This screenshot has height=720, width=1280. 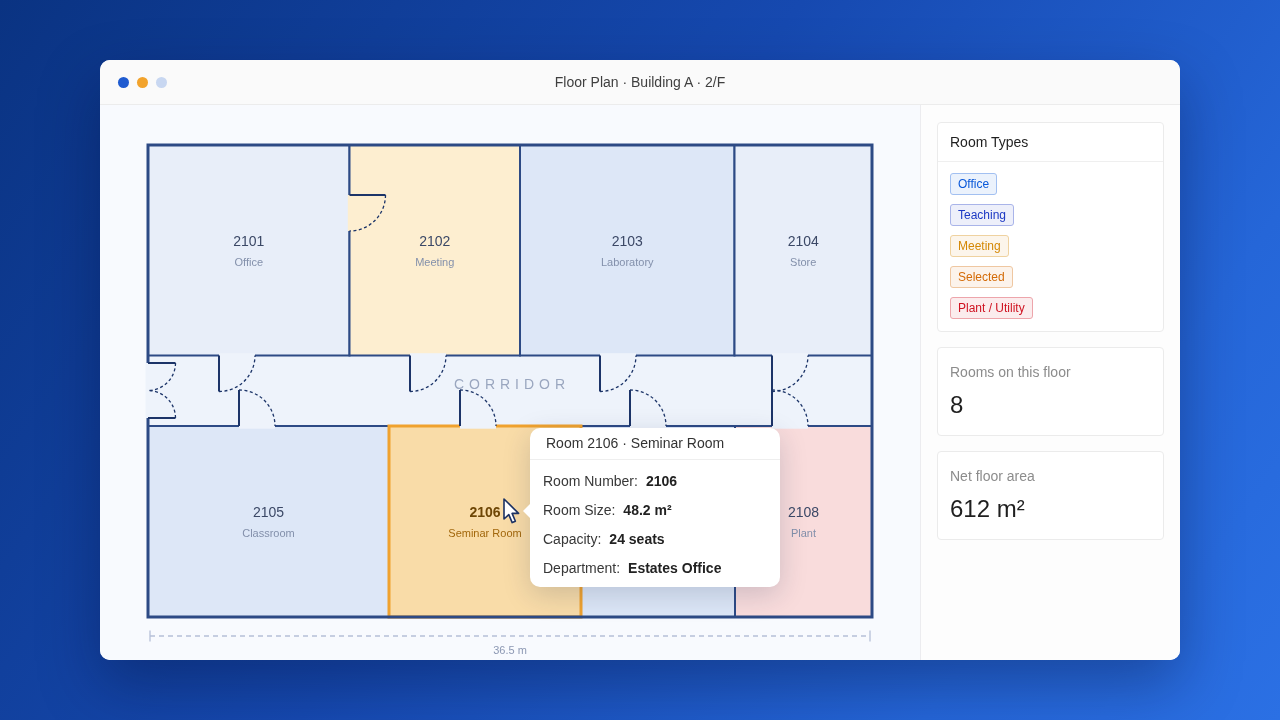 What do you see at coordinates (803, 261) in the screenshot?
I see `room-name: Store` at bounding box center [803, 261].